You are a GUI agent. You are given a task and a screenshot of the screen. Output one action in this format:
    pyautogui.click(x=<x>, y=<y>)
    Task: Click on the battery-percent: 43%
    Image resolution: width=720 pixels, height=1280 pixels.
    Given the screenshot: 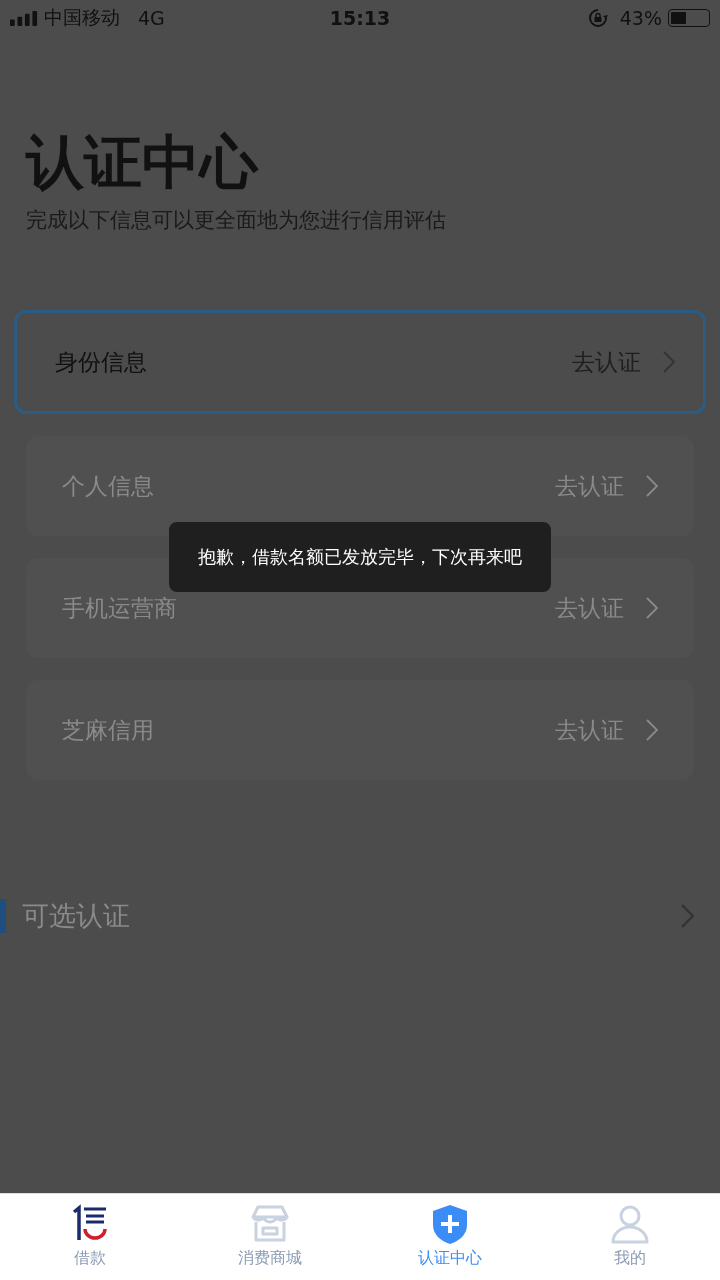 What is the action you would take?
    pyautogui.click(x=640, y=18)
    